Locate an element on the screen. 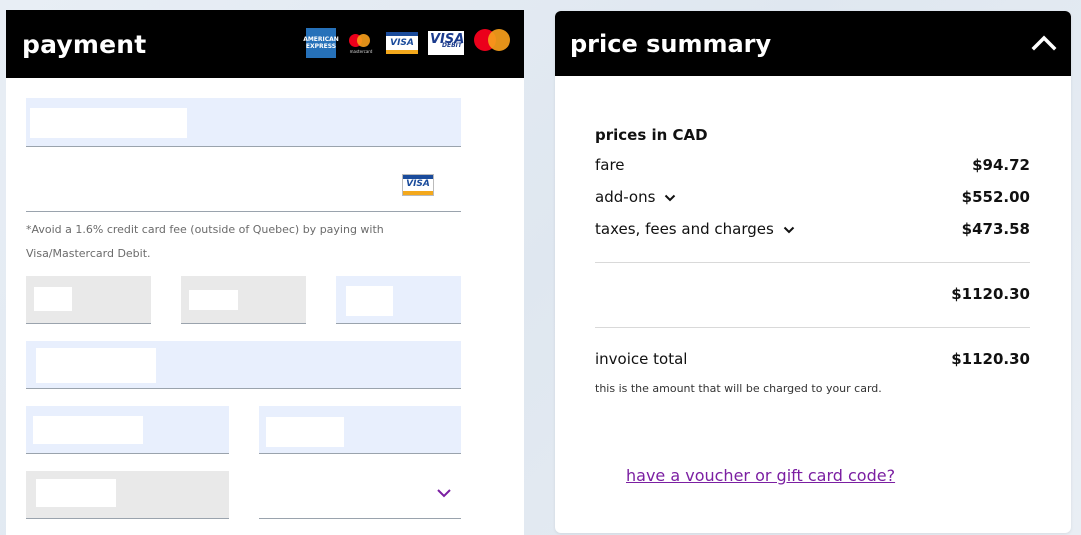  taxes-row: taxes, fees and charges $473.58 is located at coordinates (812, 229).